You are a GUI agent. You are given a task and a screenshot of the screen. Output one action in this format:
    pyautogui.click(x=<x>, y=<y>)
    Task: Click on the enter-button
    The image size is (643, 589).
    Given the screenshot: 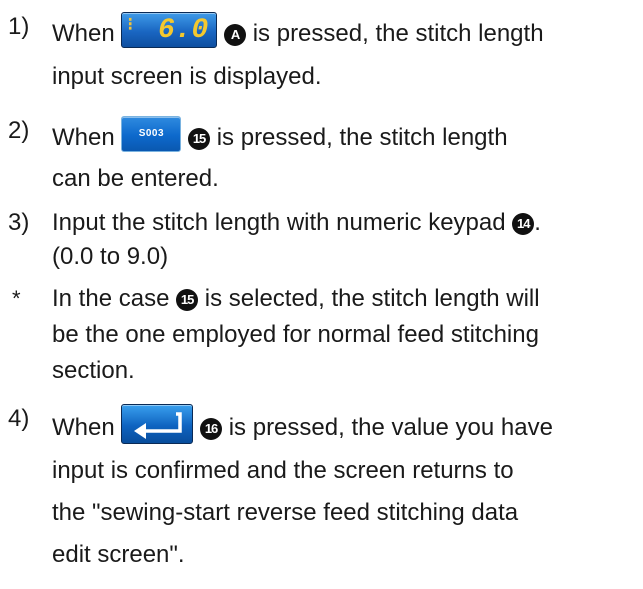 What is the action you would take?
    pyautogui.click(x=157, y=424)
    